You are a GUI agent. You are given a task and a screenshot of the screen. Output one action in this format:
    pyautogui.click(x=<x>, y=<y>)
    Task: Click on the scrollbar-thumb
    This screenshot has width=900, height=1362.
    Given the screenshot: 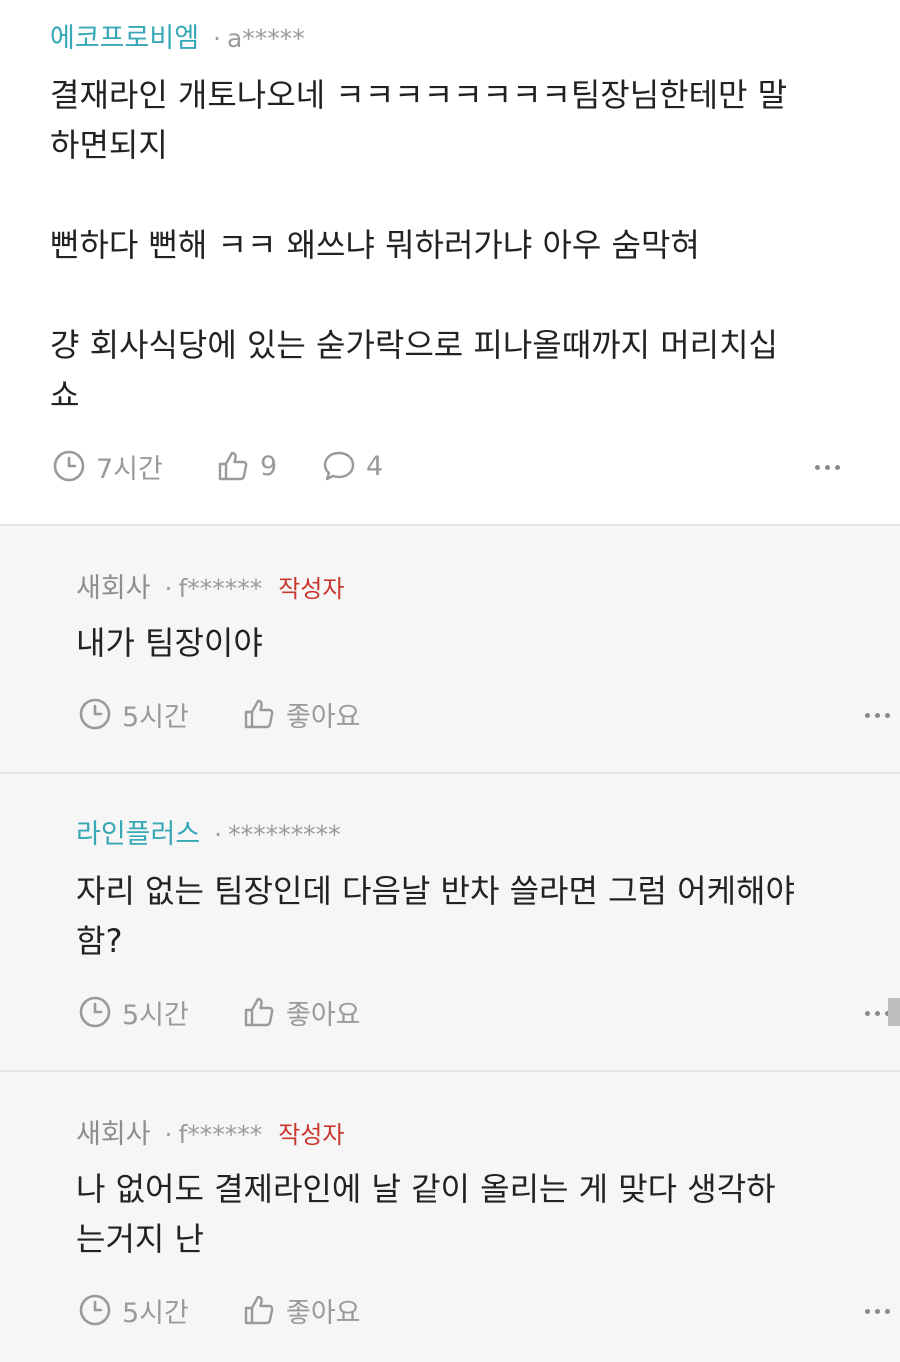 What is the action you would take?
    pyautogui.click(x=894, y=1012)
    